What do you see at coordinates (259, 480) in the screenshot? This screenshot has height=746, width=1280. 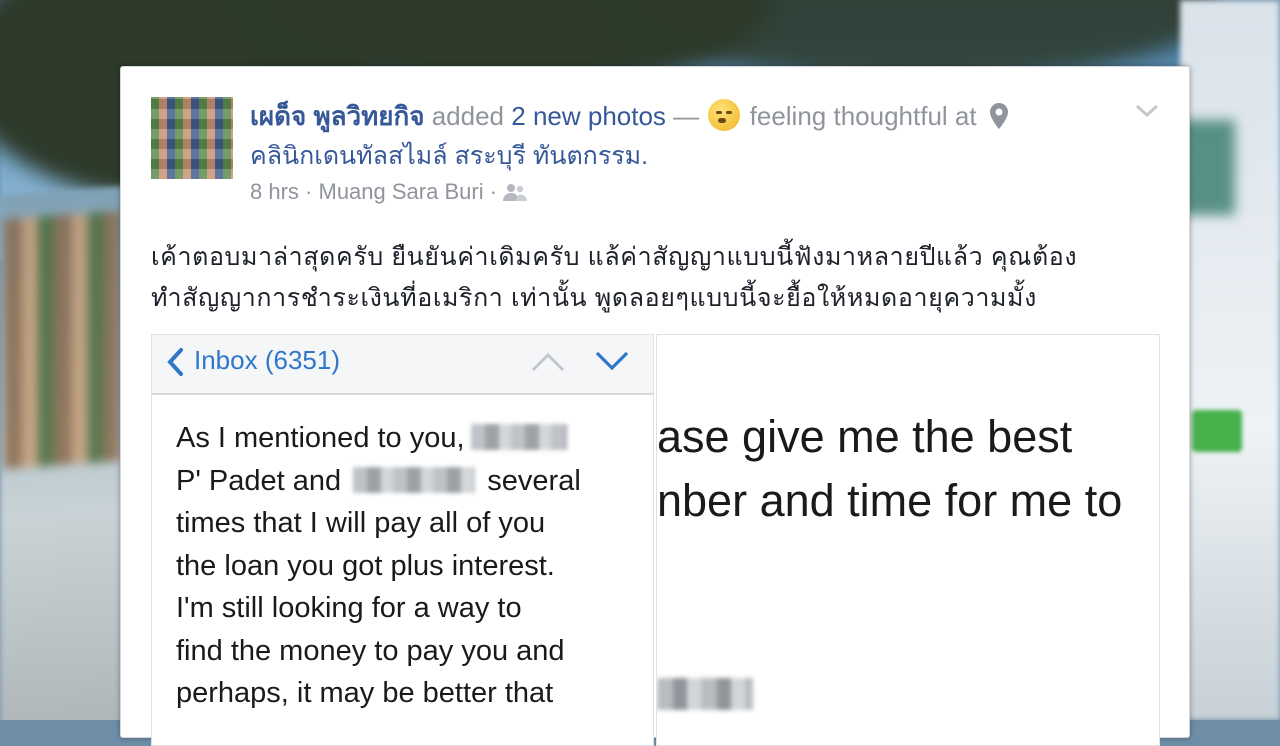 I see `email-line: P' Padet and` at bounding box center [259, 480].